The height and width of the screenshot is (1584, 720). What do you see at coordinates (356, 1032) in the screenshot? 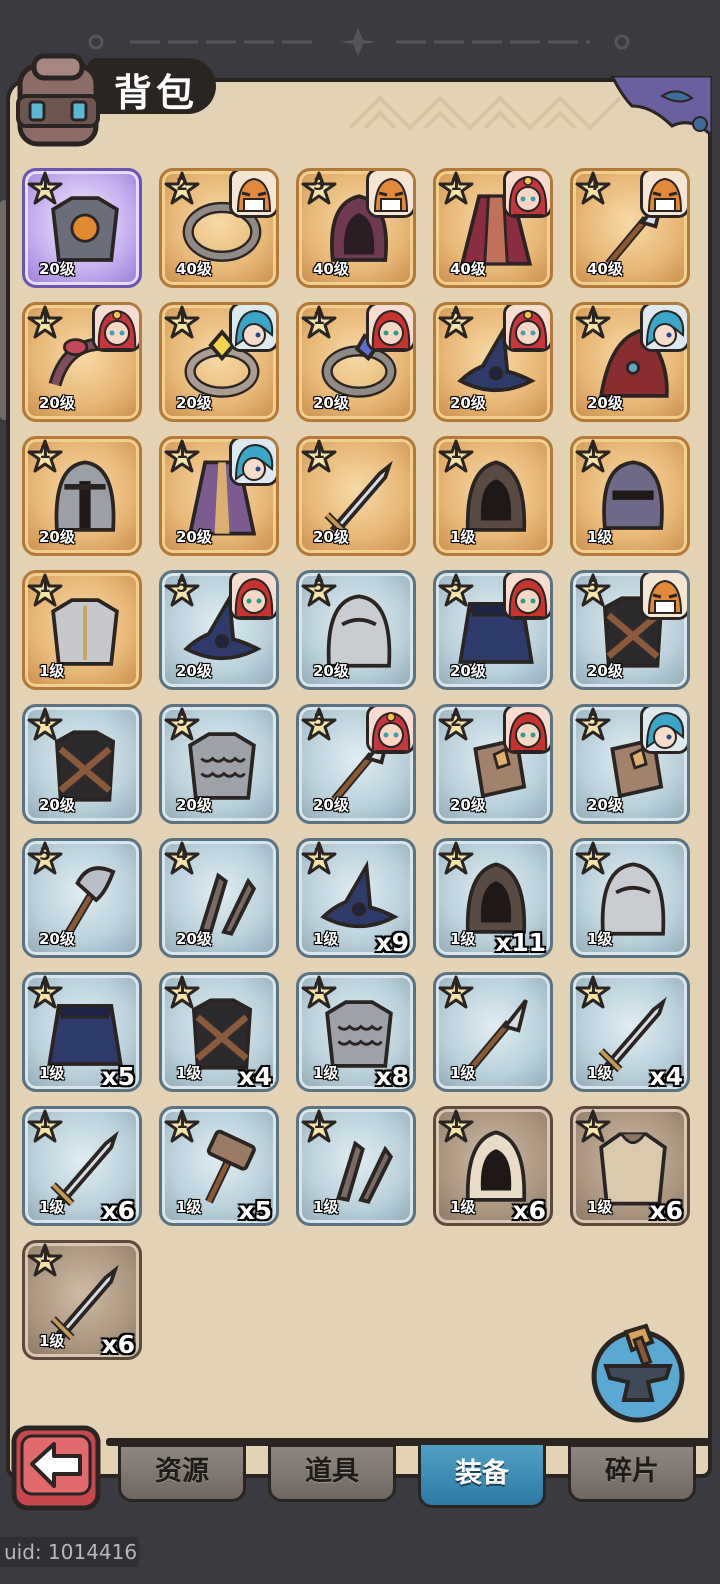
I see `equipment-slot: 1 1级 x8` at bounding box center [356, 1032].